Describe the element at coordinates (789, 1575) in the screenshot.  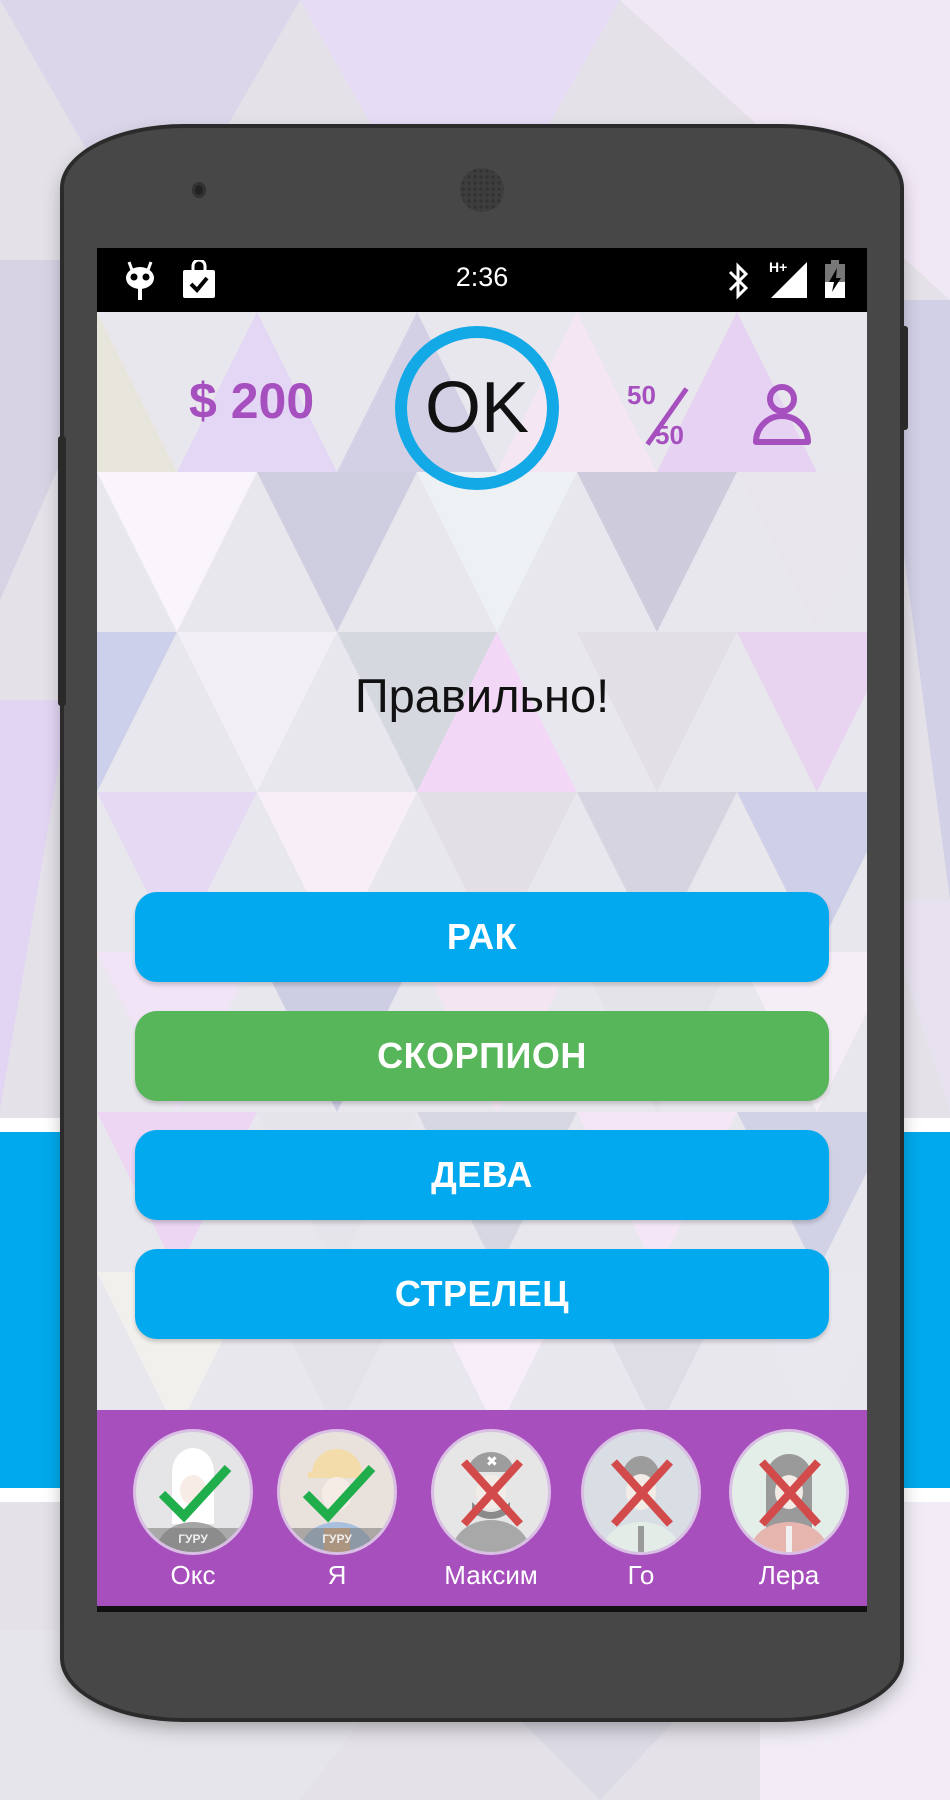
I see `player-name: Лера` at that location.